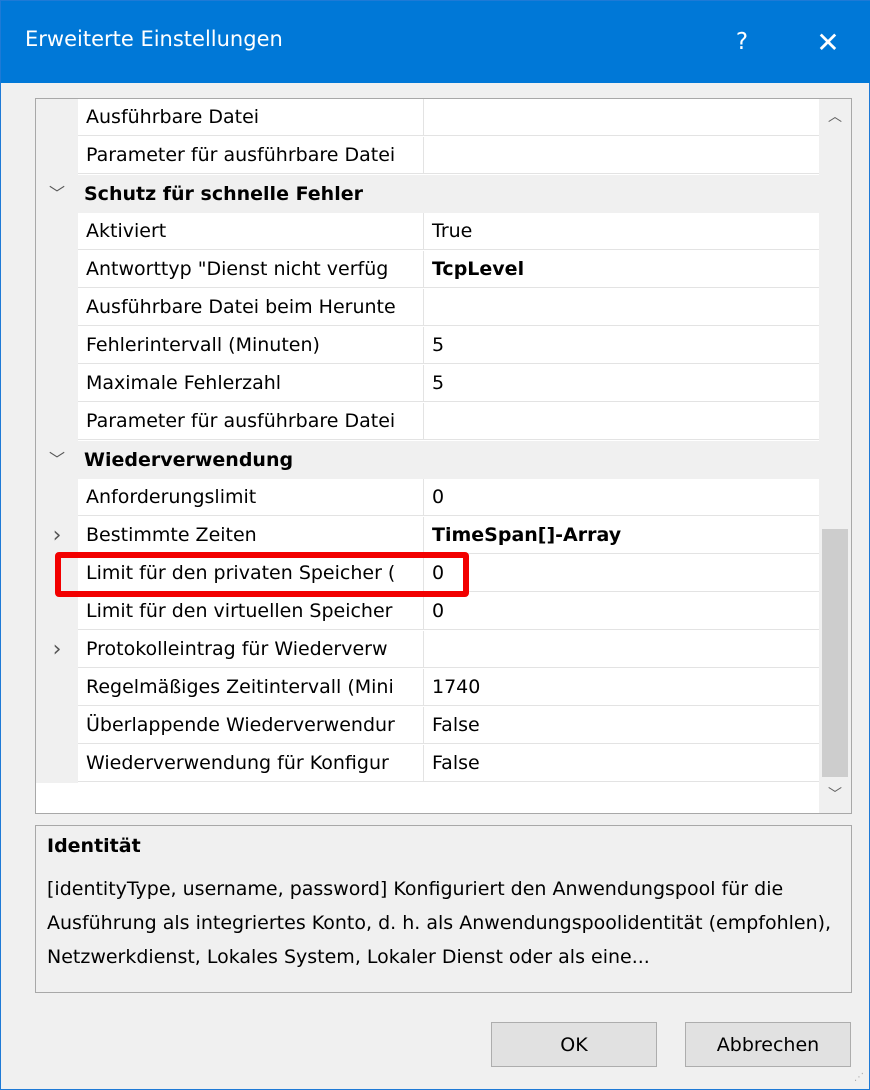 This screenshot has width=870, height=1090. Describe the element at coordinates (251, 231) in the screenshot. I see `property-name: Aktiviert` at that location.